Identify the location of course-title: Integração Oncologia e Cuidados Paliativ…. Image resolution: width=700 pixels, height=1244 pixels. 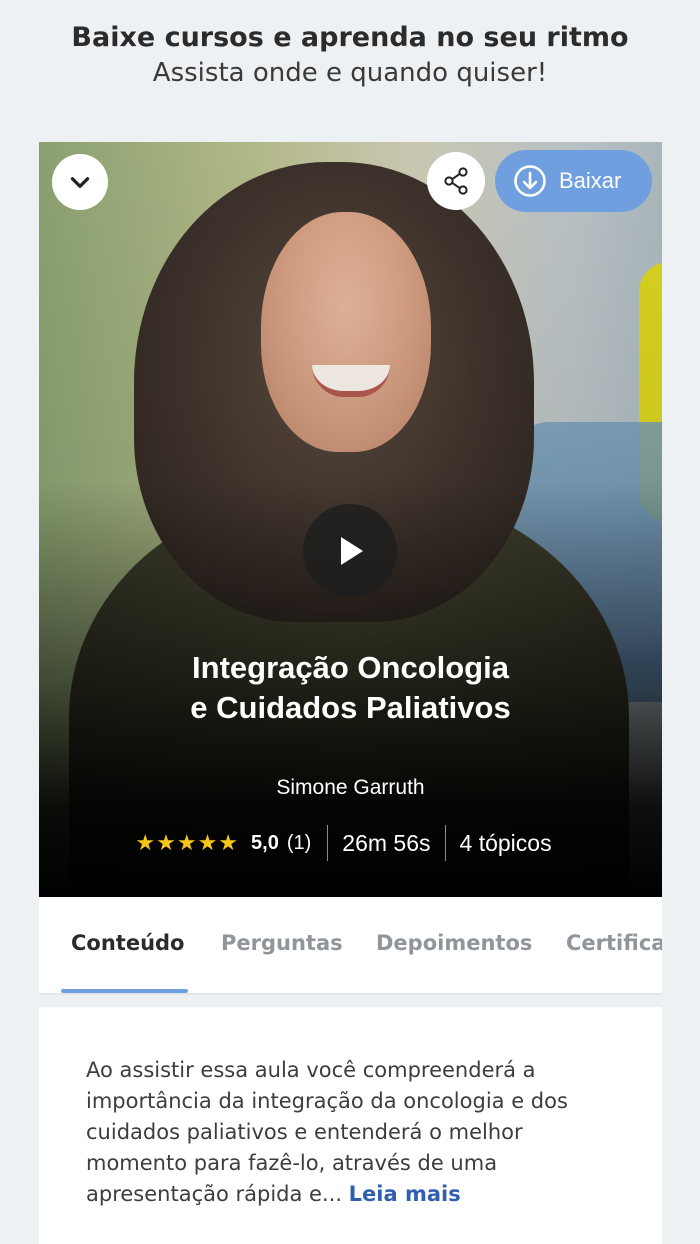
(350, 688).